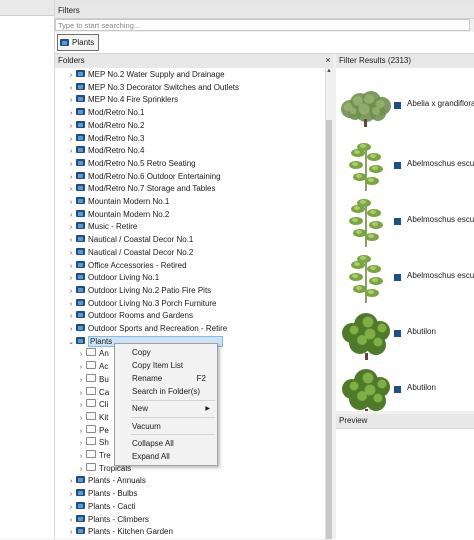 This screenshot has height=540, width=474. What do you see at coordinates (118, 519) in the screenshot?
I see `tree-folder-label: Plants - Climbers` at bounding box center [118, 519].